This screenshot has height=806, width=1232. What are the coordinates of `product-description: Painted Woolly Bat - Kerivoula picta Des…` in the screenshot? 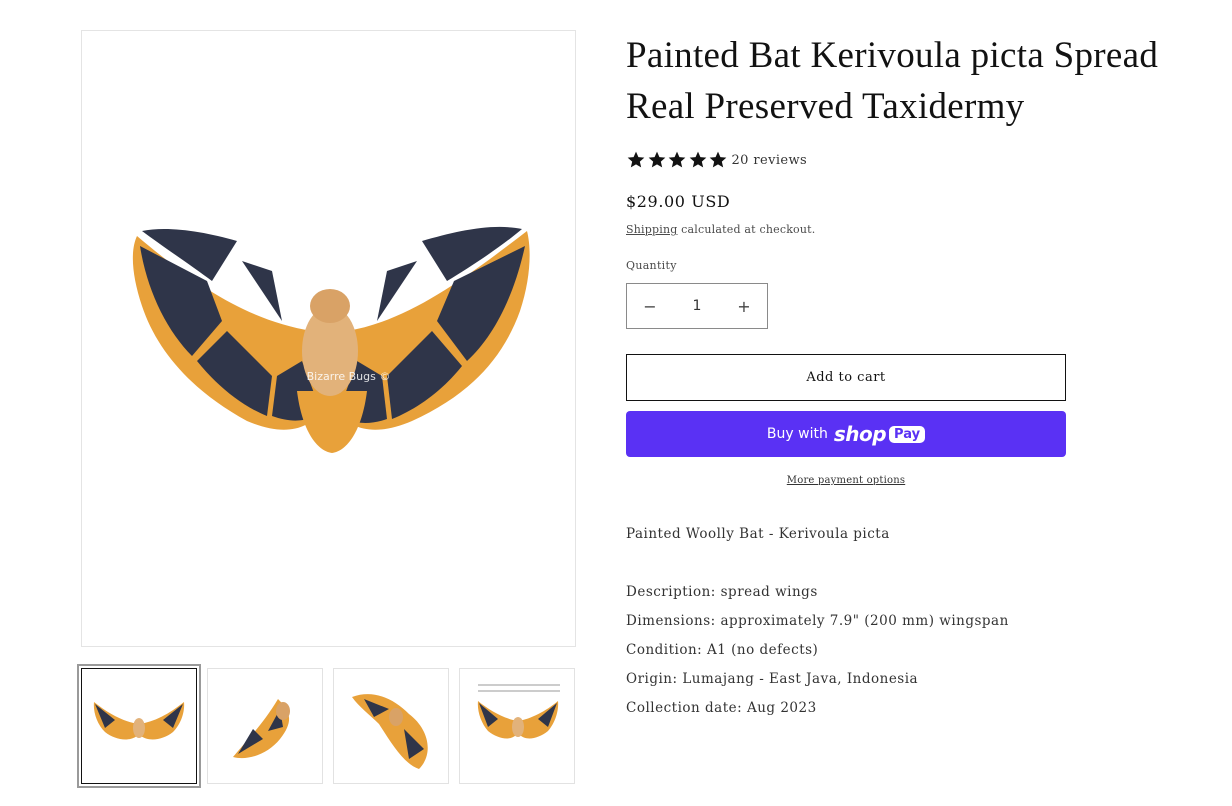 It's located at (817, 621).